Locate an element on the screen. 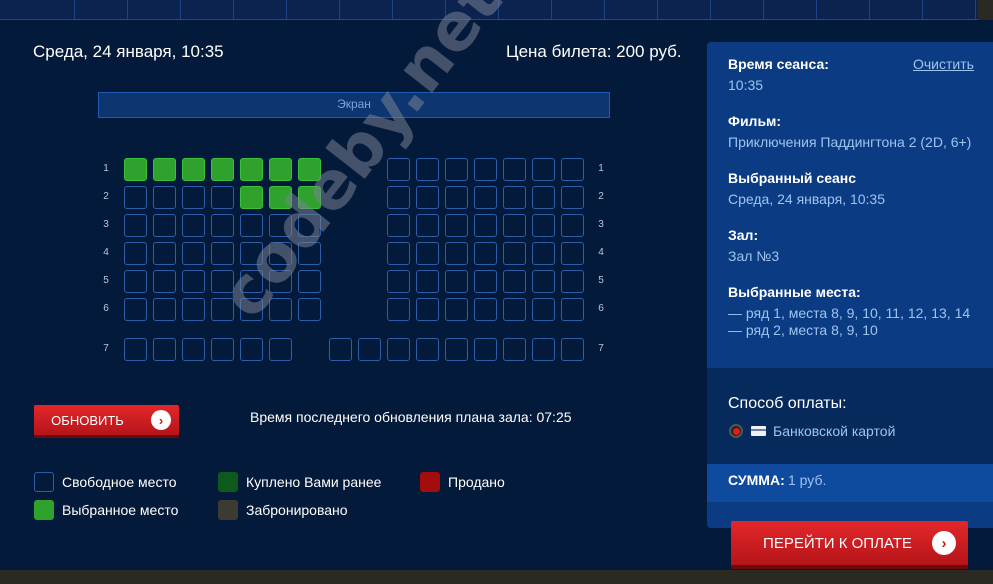 The width and height of the screenshot is (993, 584). clear-link: Очистить is located at coordinates (943, 64).